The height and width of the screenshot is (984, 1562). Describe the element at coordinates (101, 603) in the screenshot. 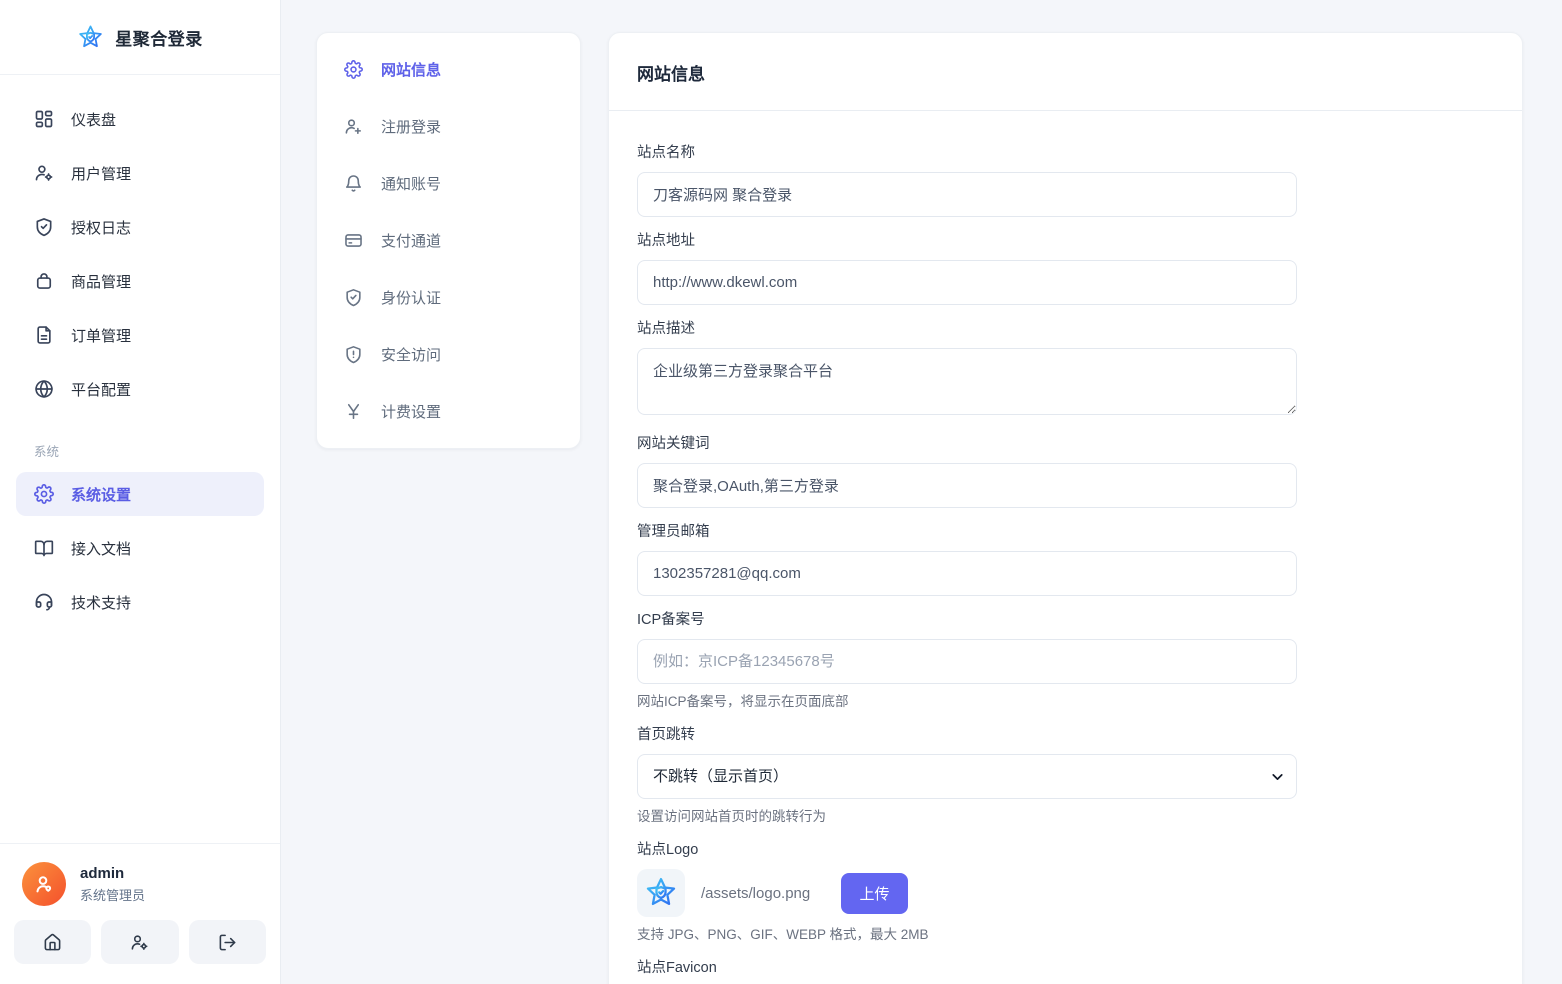

I see `sidebar-item-label: 技术支持` at that location.